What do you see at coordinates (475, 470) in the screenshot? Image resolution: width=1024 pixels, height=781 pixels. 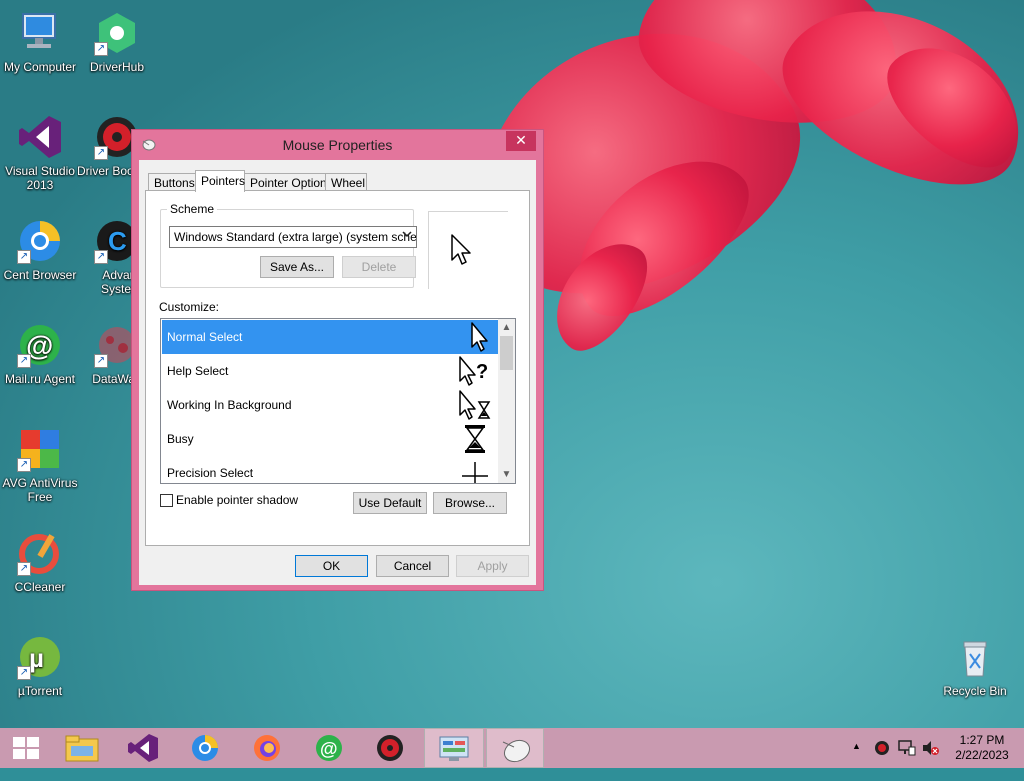 I see `crosshair-cursor-icon` at bounding box center [475, 470].